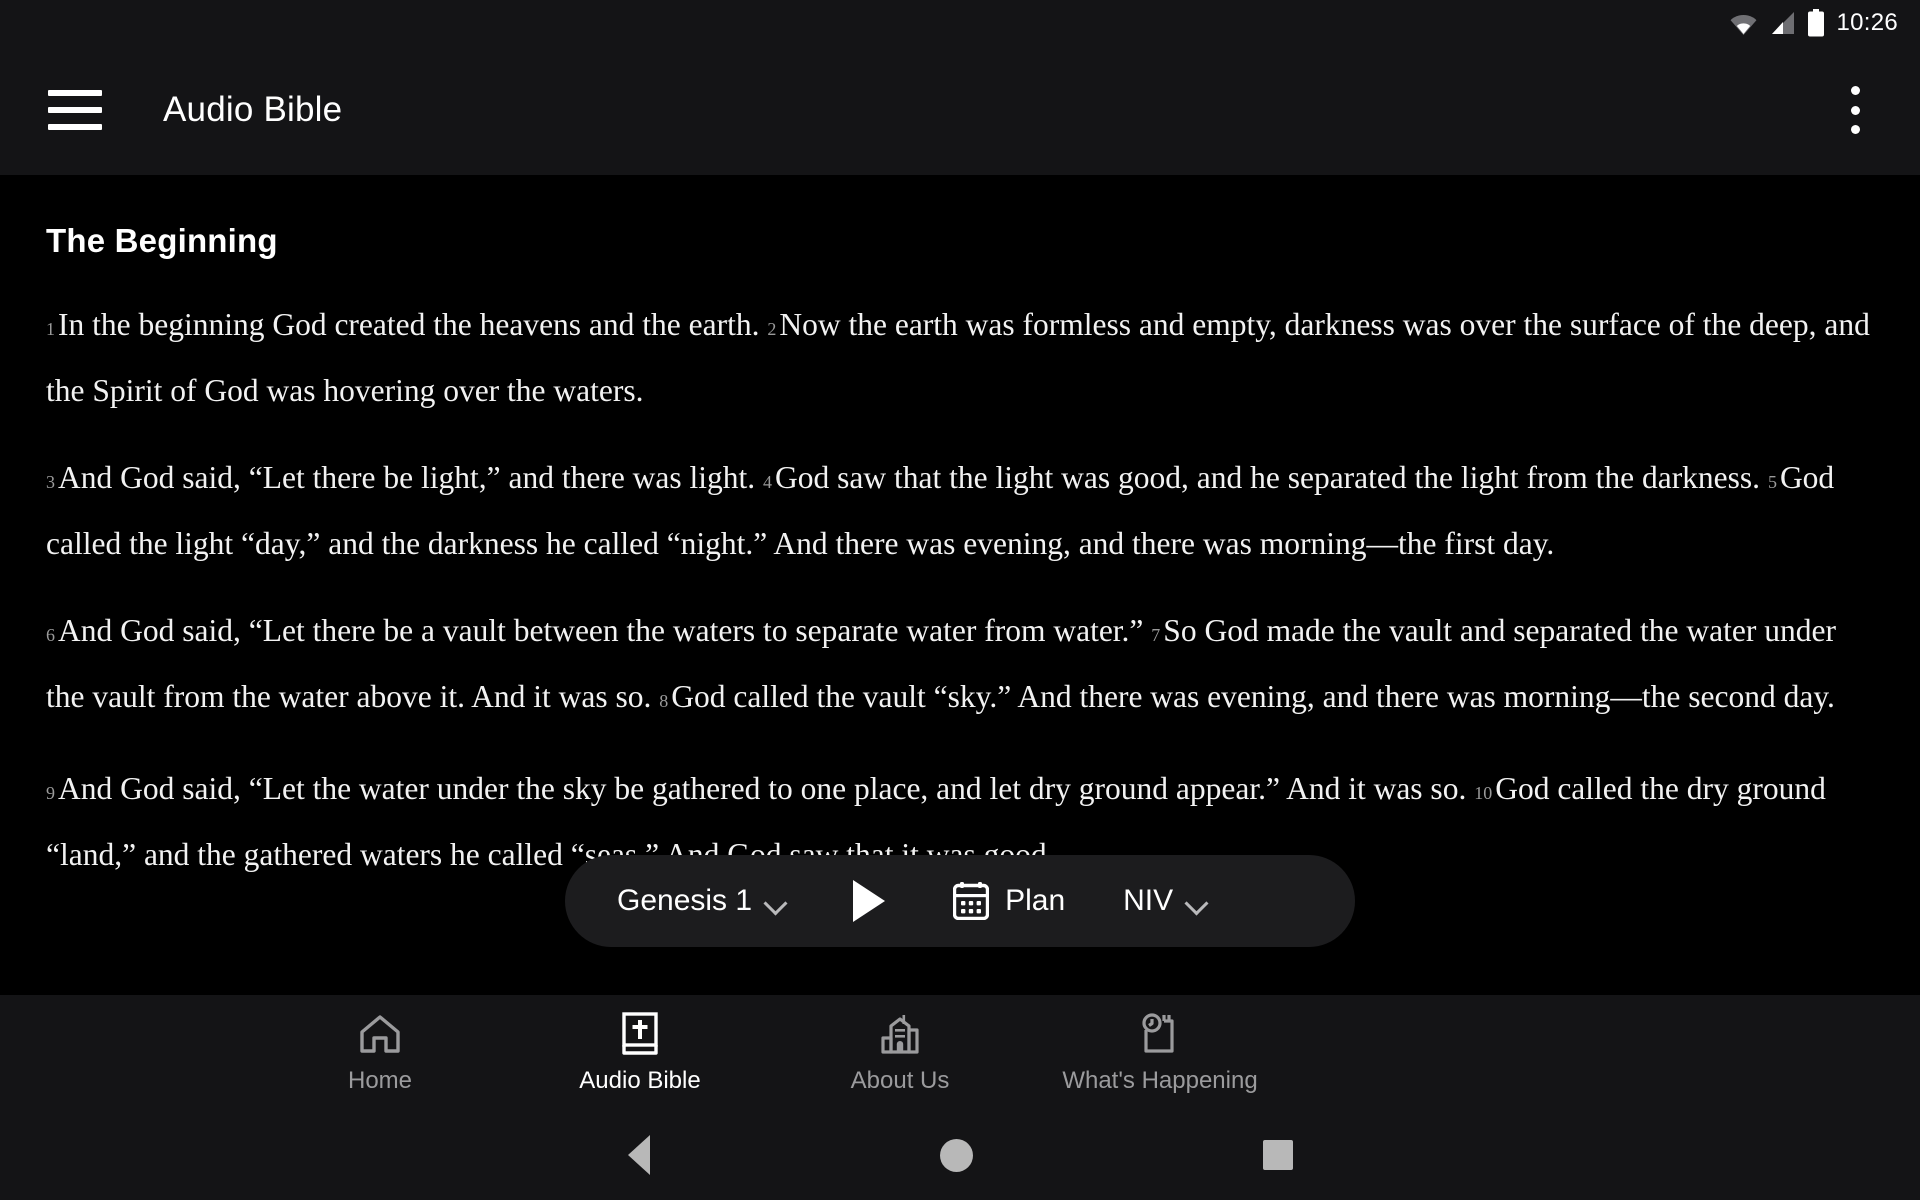  I want to click on tab-home-label: Home, so click(380, 1080).